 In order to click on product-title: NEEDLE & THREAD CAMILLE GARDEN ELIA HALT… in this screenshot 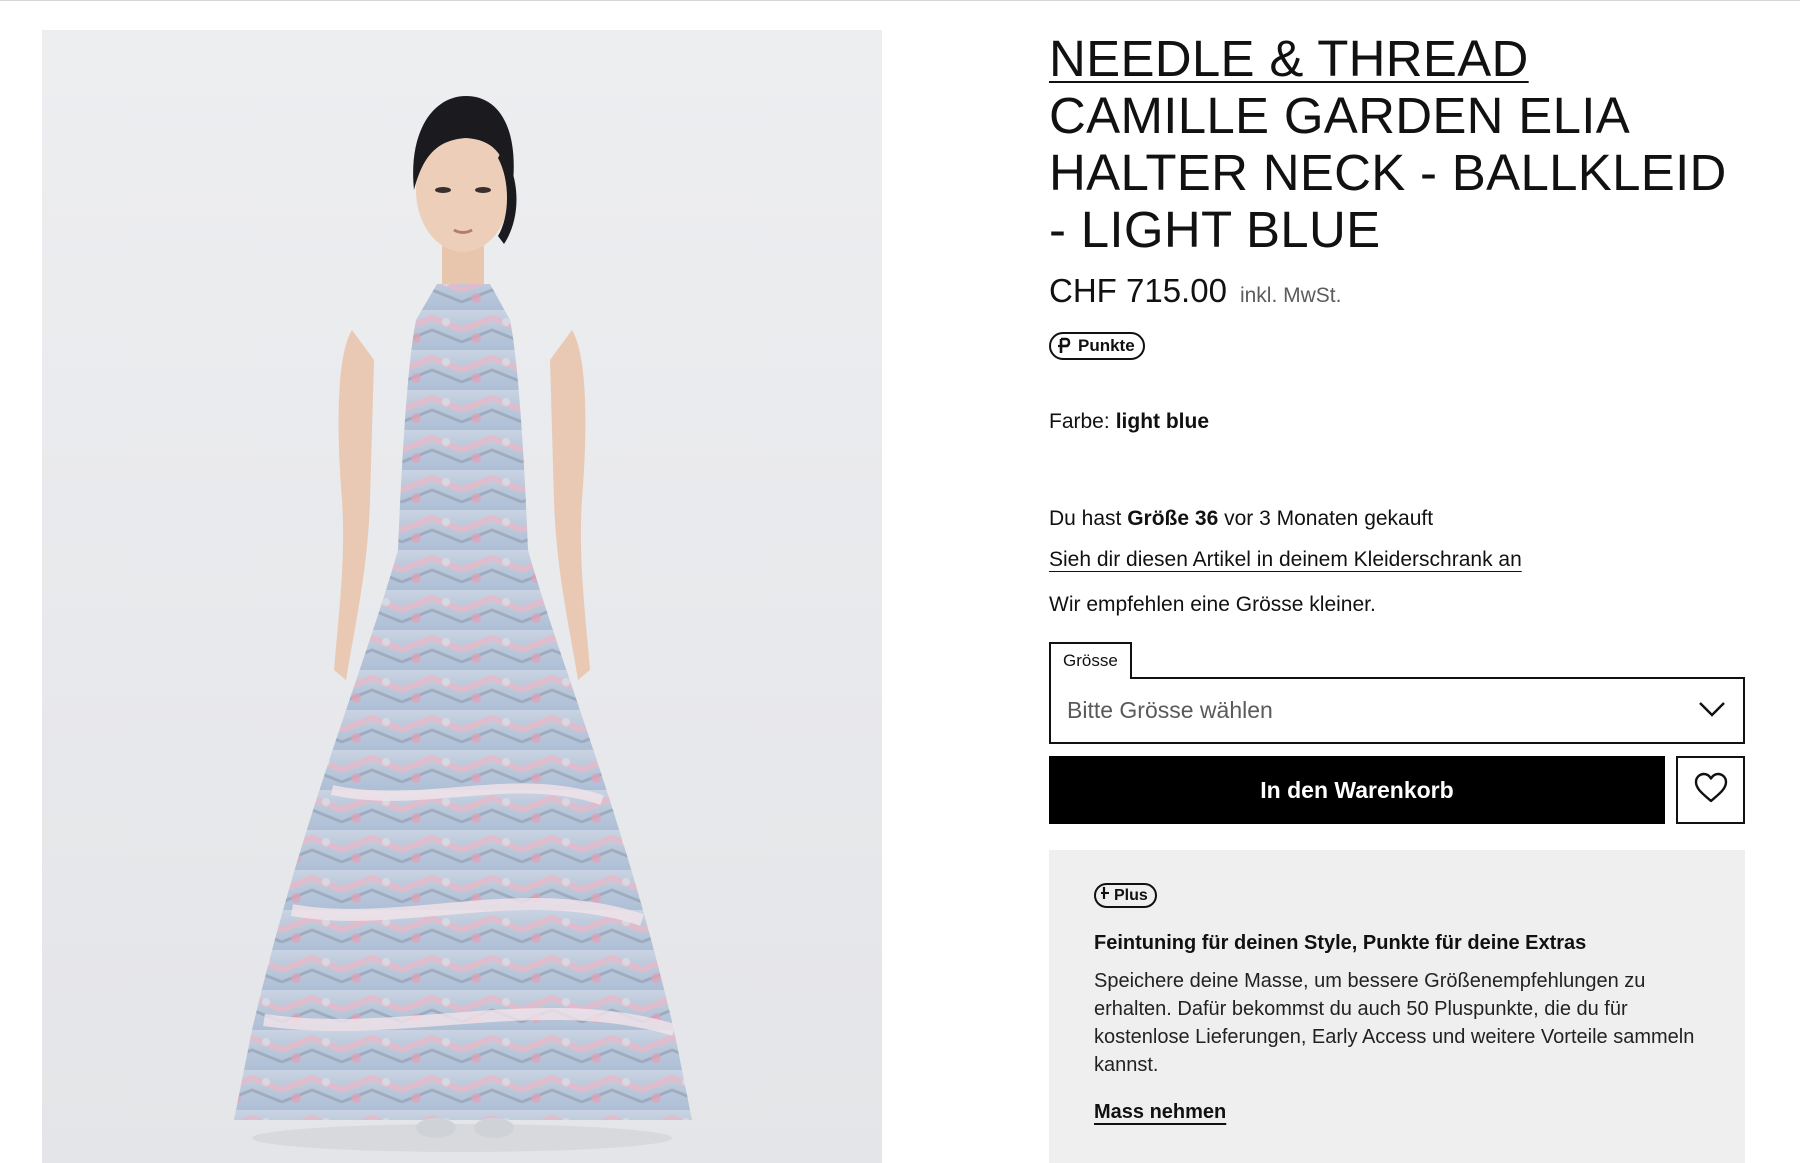, I will do `click(1397, 144)`.